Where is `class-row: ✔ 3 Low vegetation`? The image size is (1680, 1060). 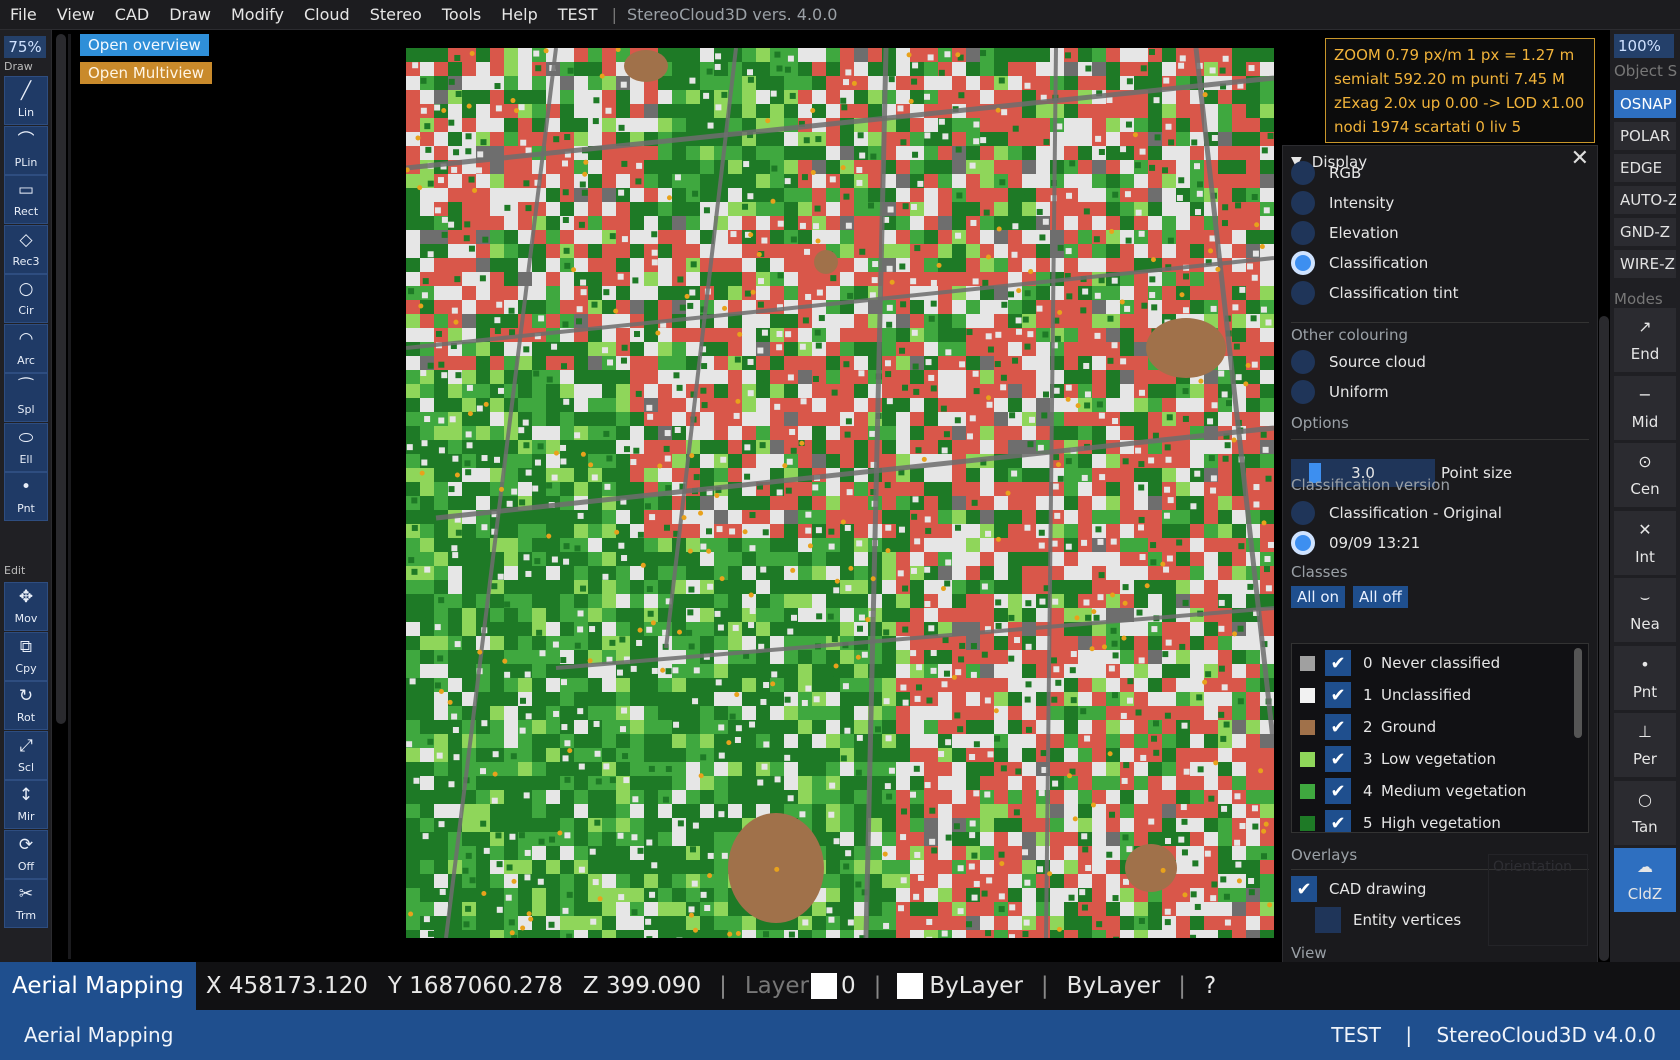
class-row: ✔ 3 Low vegetation is located at coordinates (1432, 759).